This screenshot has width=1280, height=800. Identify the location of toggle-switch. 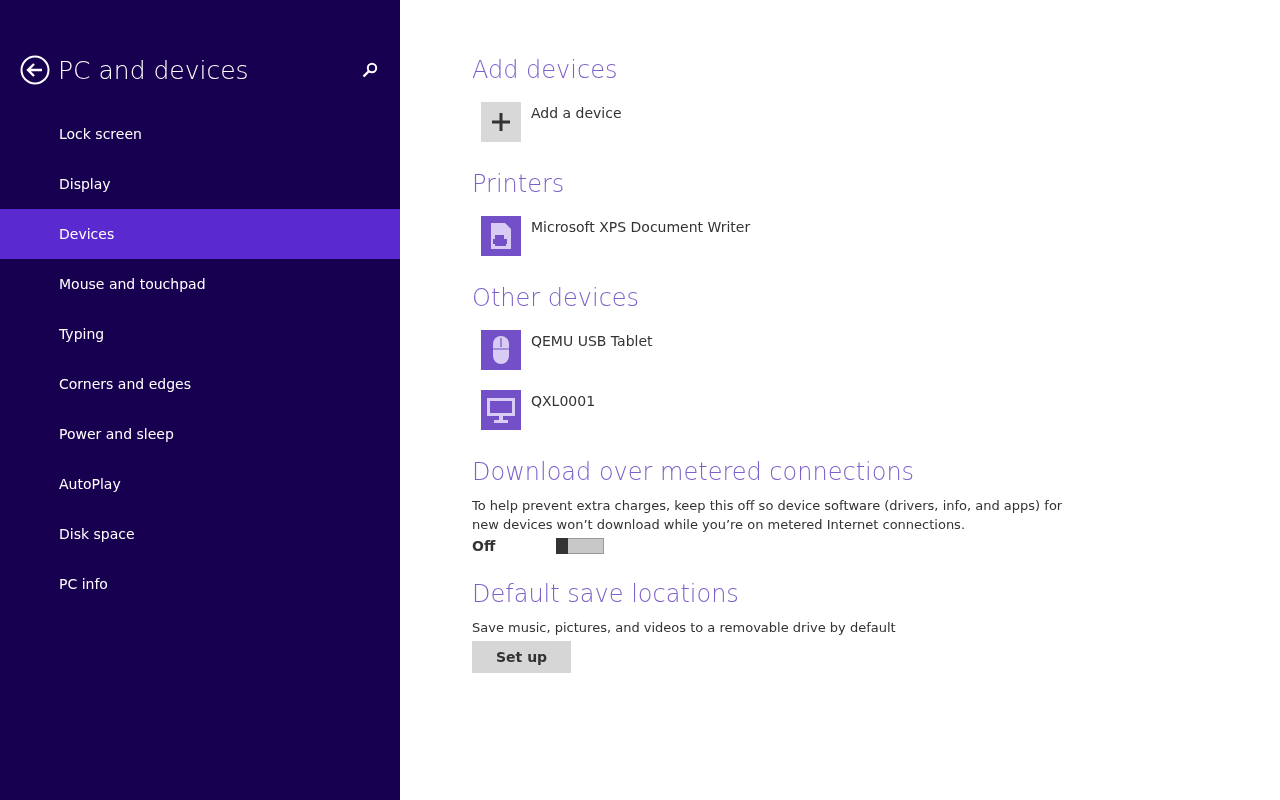
(580, 546).